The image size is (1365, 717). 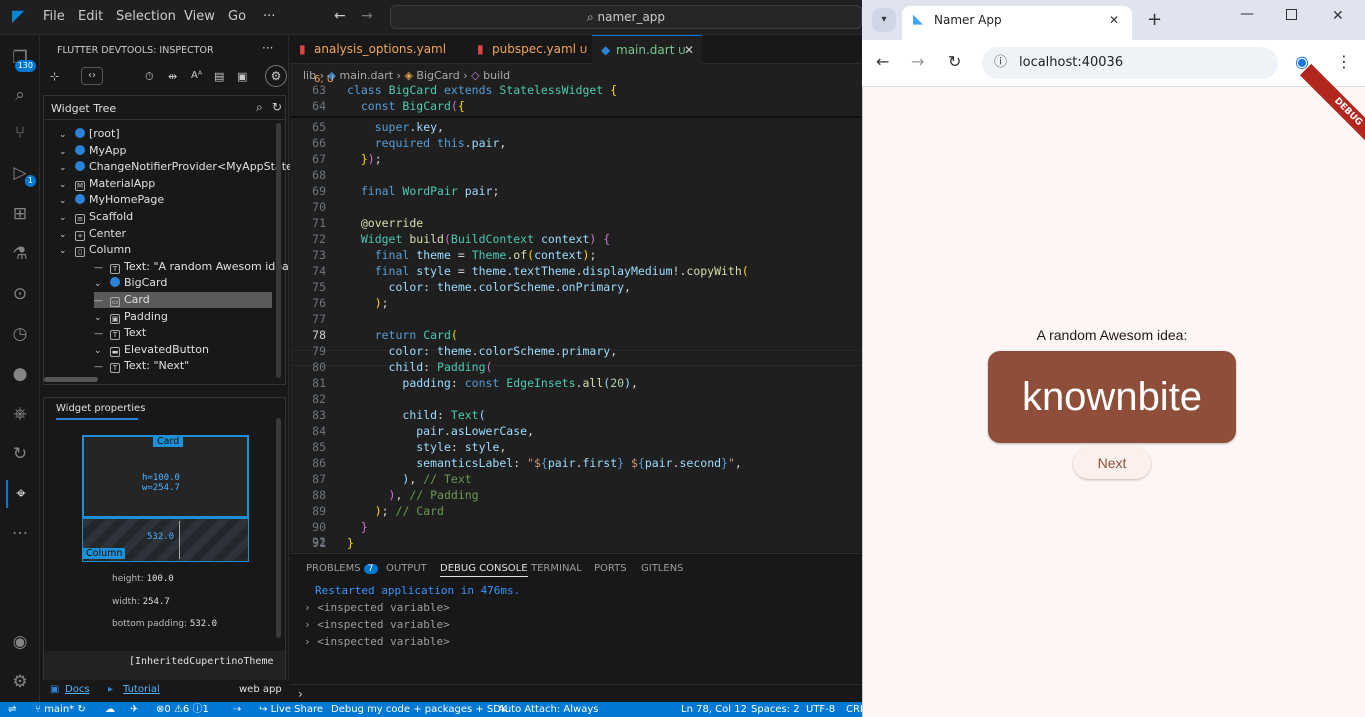 I want to click on menu-selection: Selection, so click(x=146, y=16).